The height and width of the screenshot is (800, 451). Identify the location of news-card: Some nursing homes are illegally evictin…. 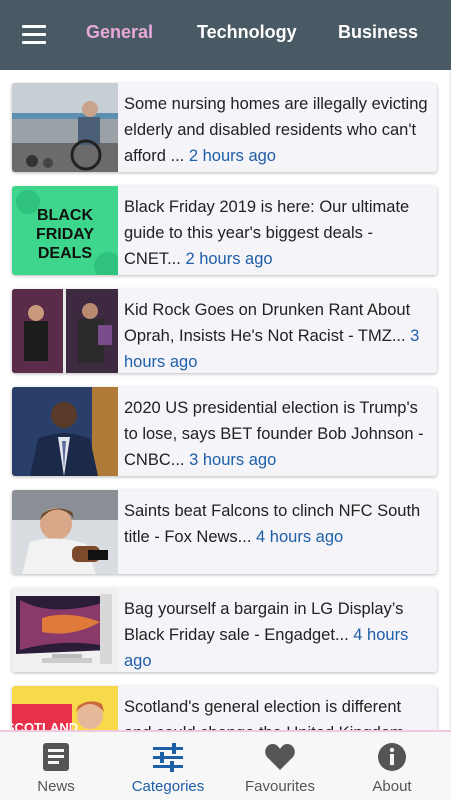
(224, 127).